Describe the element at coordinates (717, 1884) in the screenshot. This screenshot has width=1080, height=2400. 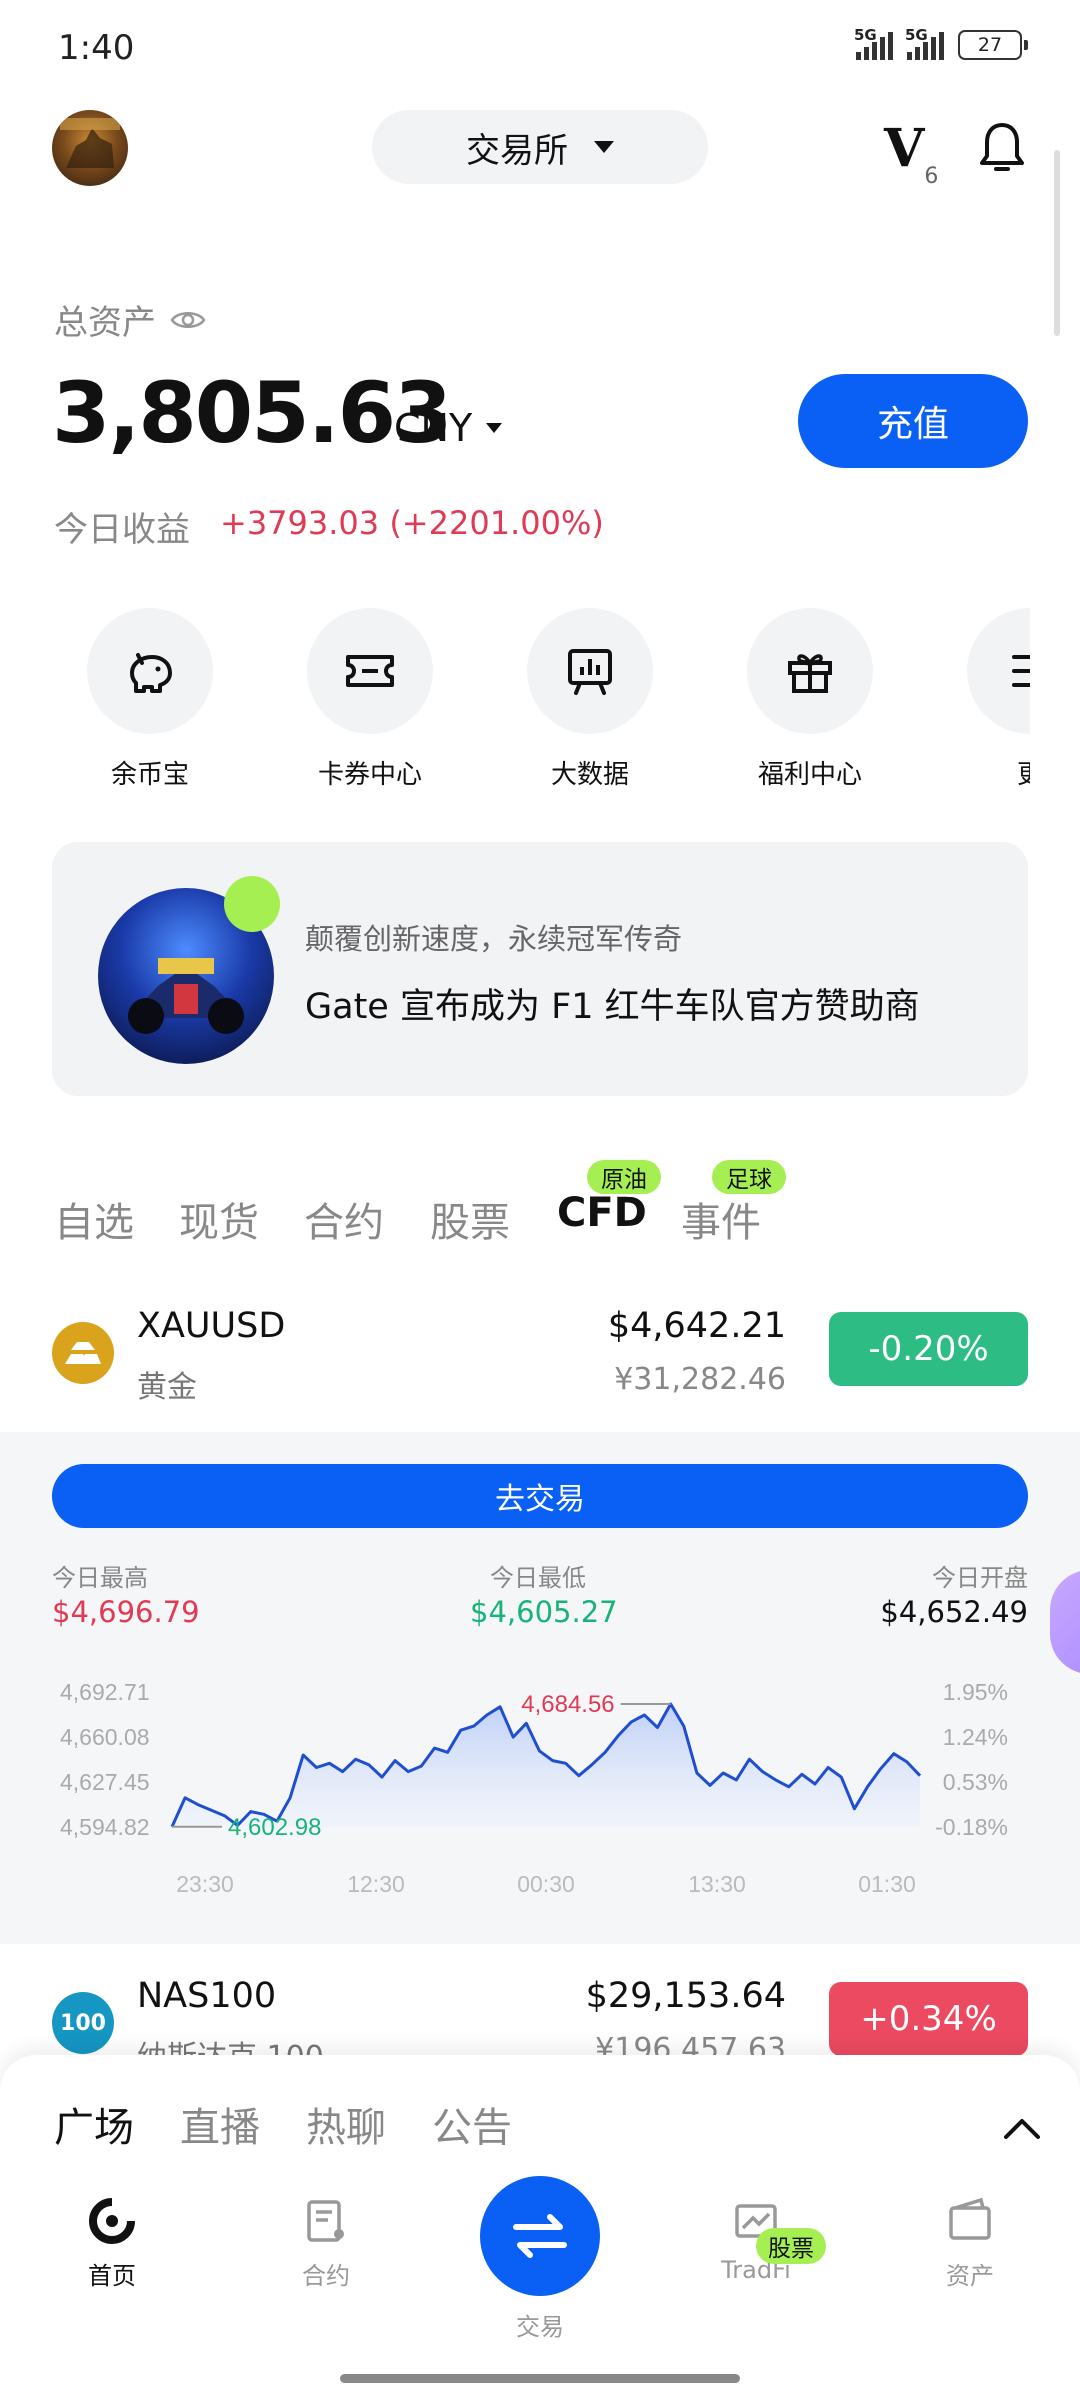
I see `x-tick-label: 13:30` at that location.